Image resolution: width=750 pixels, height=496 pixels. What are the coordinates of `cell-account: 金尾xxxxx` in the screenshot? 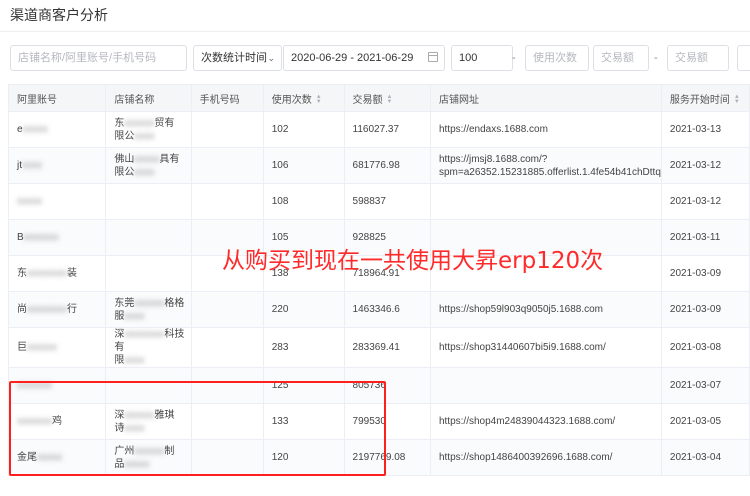 It's located at (57, 457).